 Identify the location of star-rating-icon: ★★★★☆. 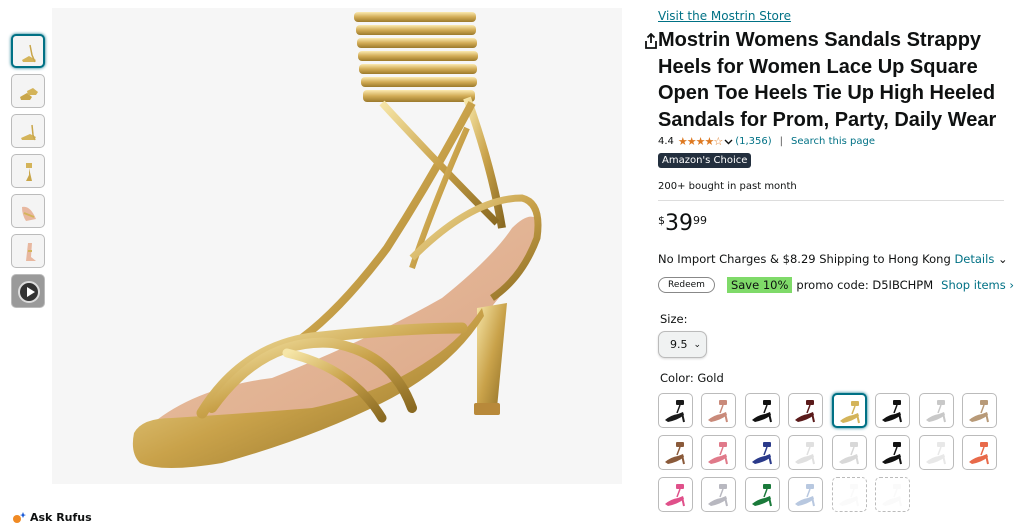
(700, 141).